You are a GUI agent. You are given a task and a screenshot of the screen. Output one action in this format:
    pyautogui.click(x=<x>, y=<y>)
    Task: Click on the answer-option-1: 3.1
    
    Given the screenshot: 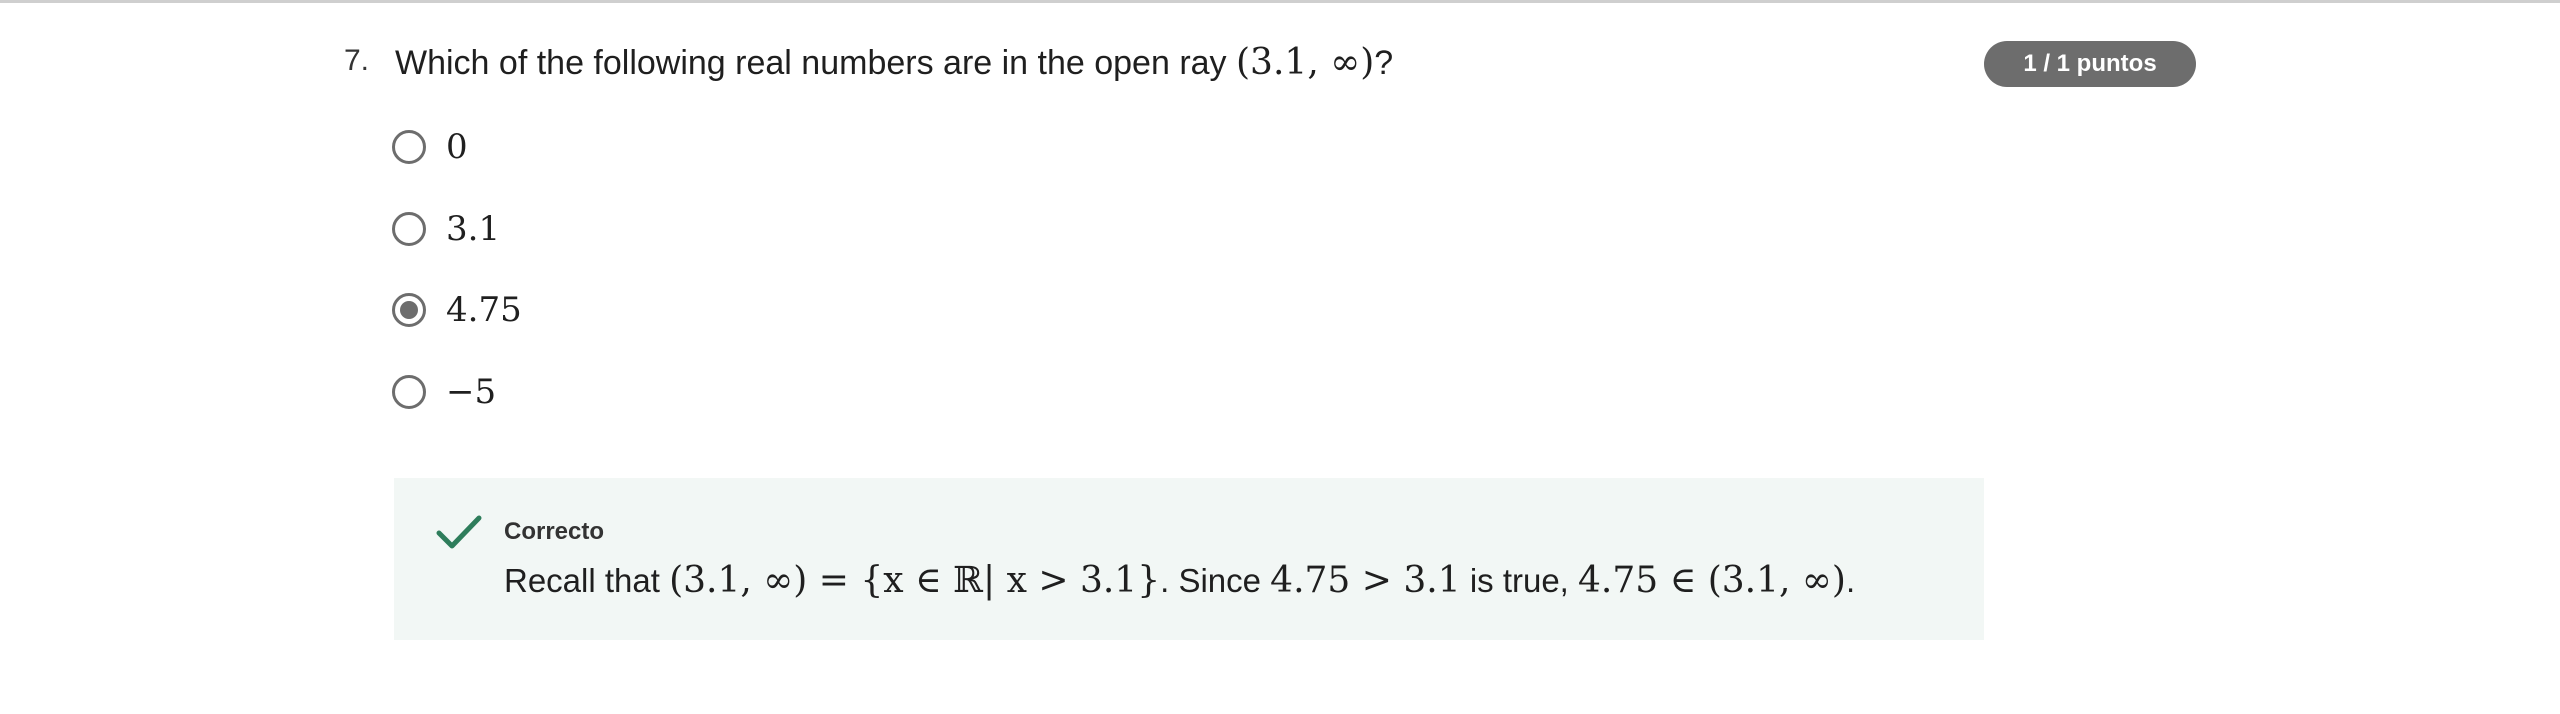 What is the action you would take?
    pyautogui.click(x=446, y=229)
    